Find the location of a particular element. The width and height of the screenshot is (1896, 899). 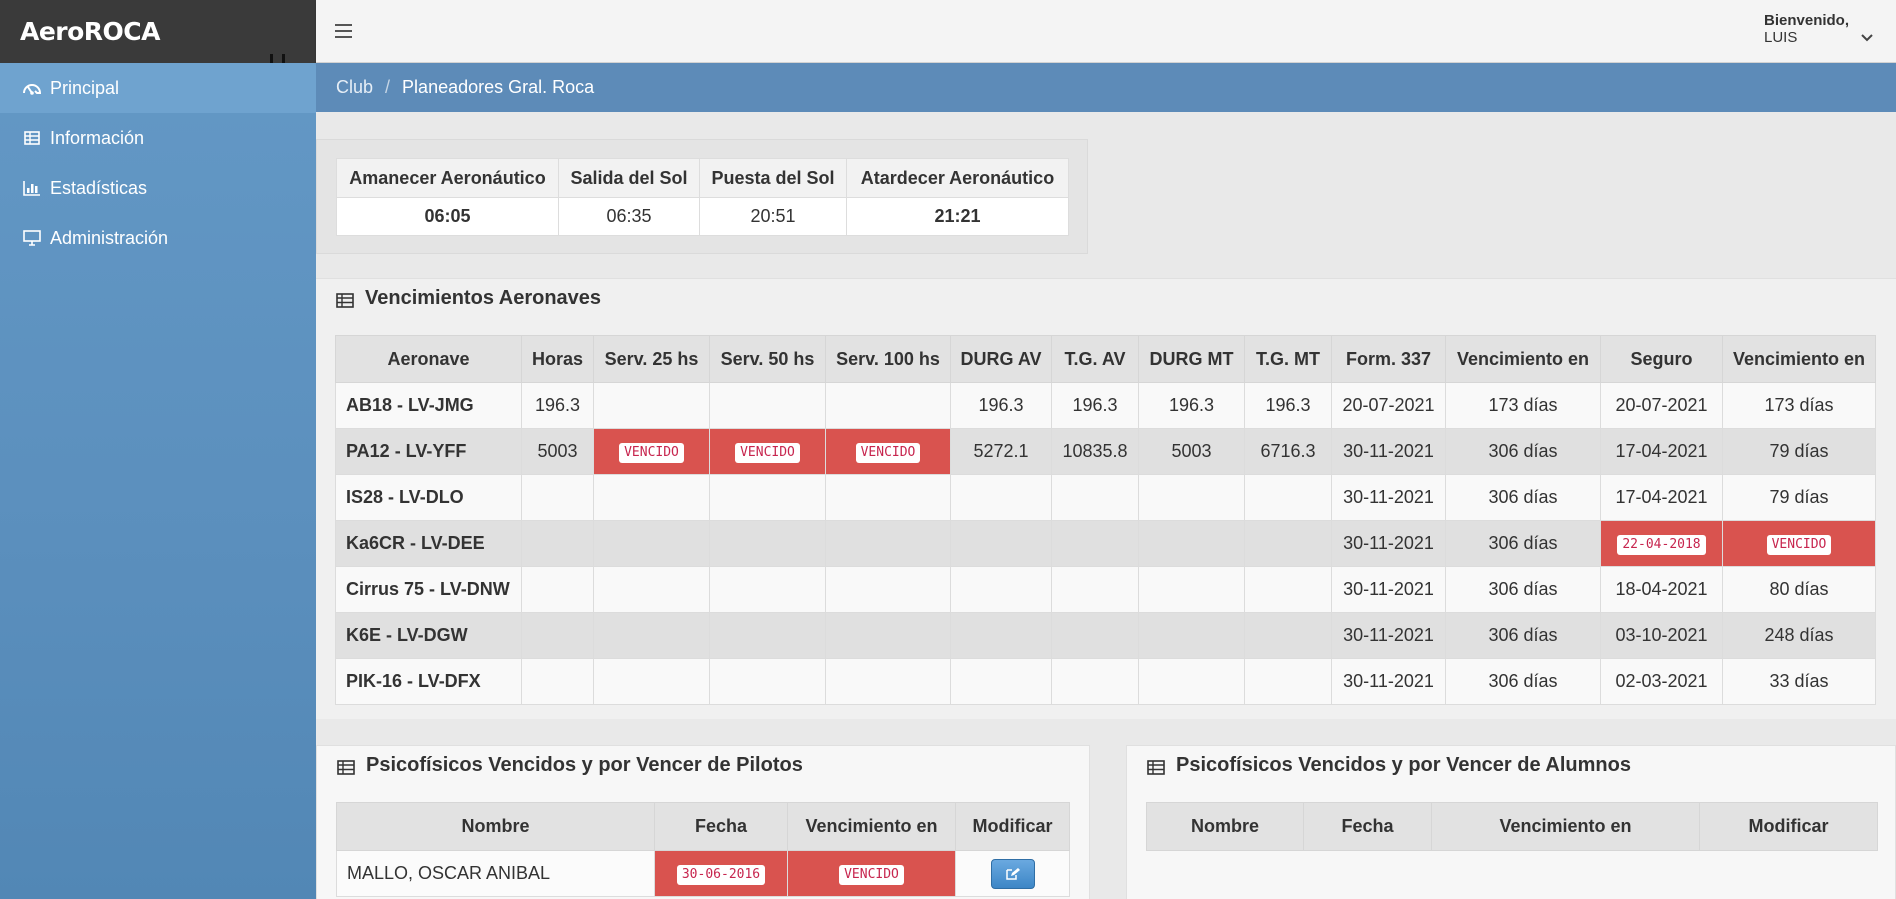

chevron-down-icon is located at coordinates (1867, 34).